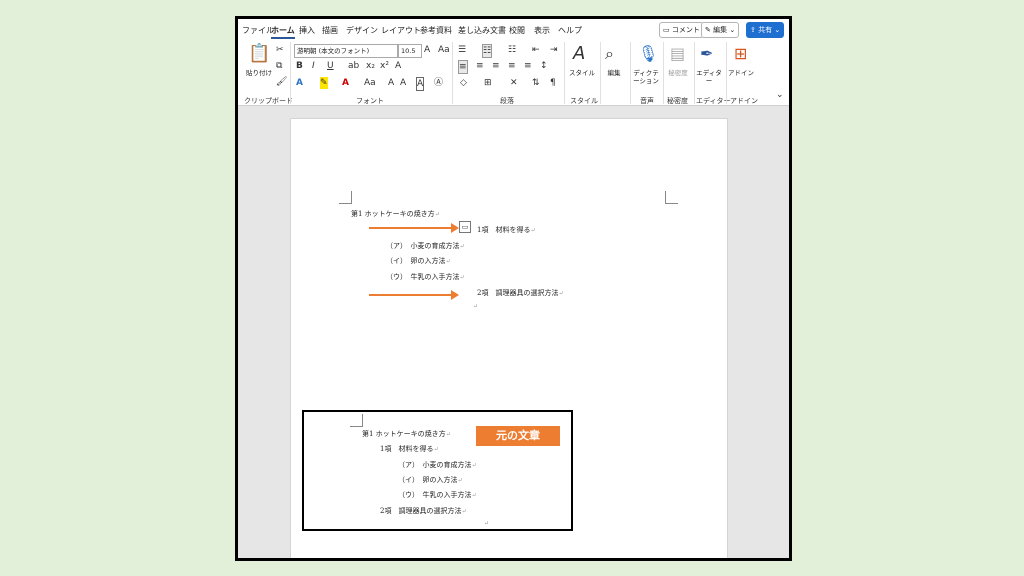  Describe the element at coordinates (678, 73) in the screenshot. I see `sensitivity-label: 秘密度` at that location.